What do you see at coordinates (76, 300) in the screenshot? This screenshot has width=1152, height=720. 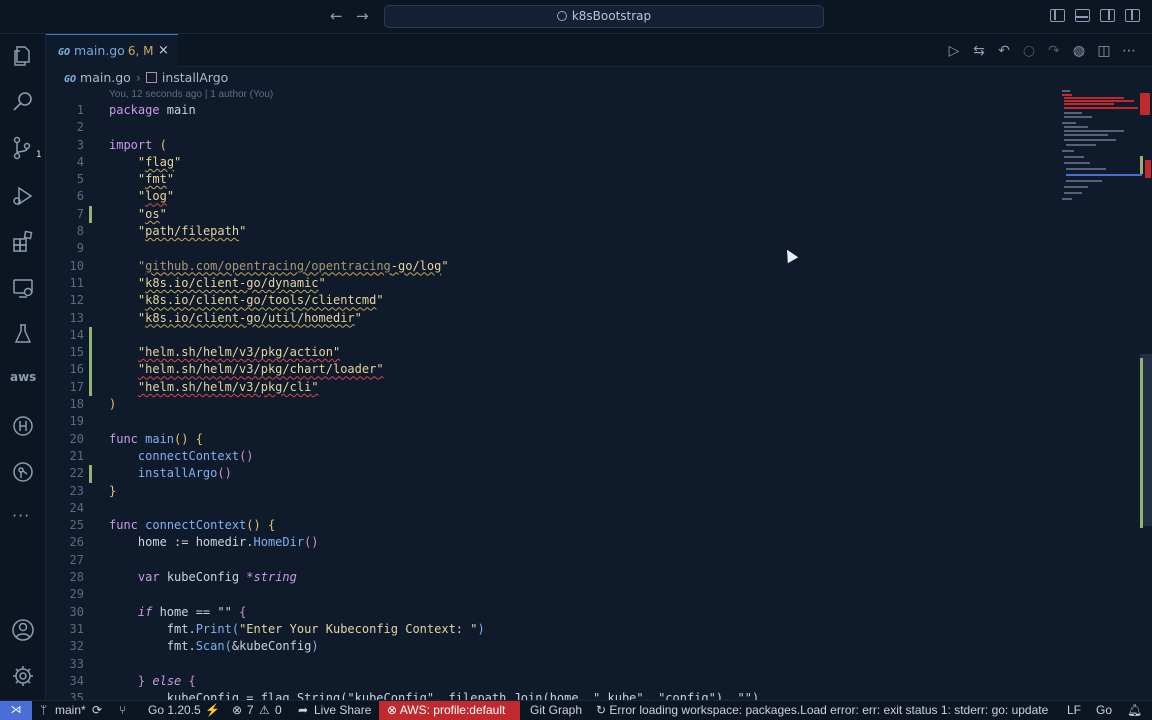 I see `line-number: 12` at bounding box center [76, 300].